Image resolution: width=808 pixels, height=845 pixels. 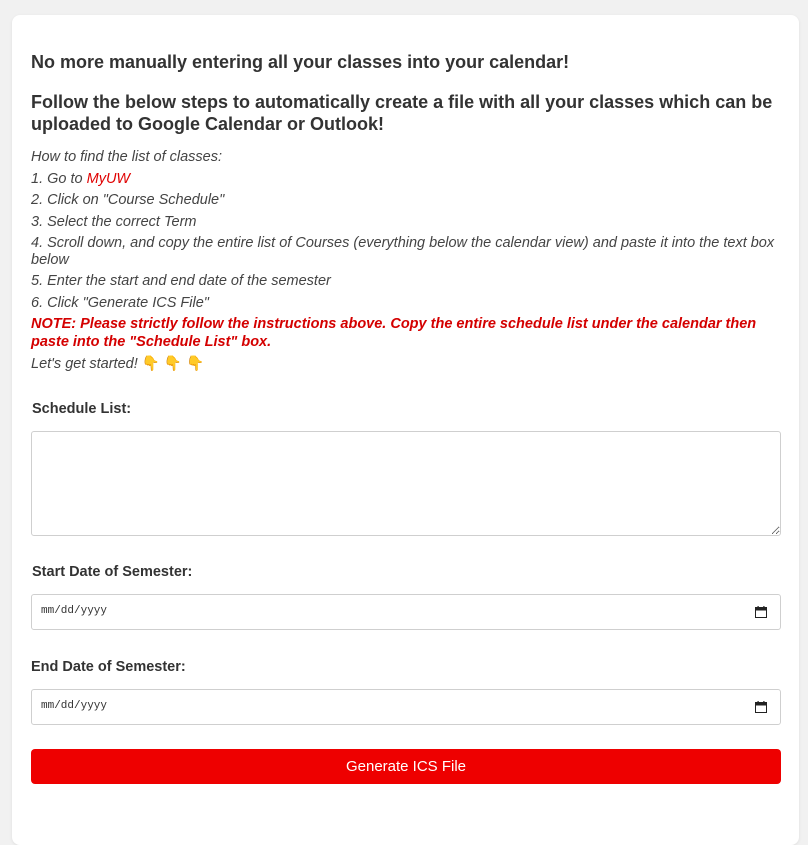 I want to click on instruction-step-6: 6. Click "Generate ICS File", so click(x=120, y=302).